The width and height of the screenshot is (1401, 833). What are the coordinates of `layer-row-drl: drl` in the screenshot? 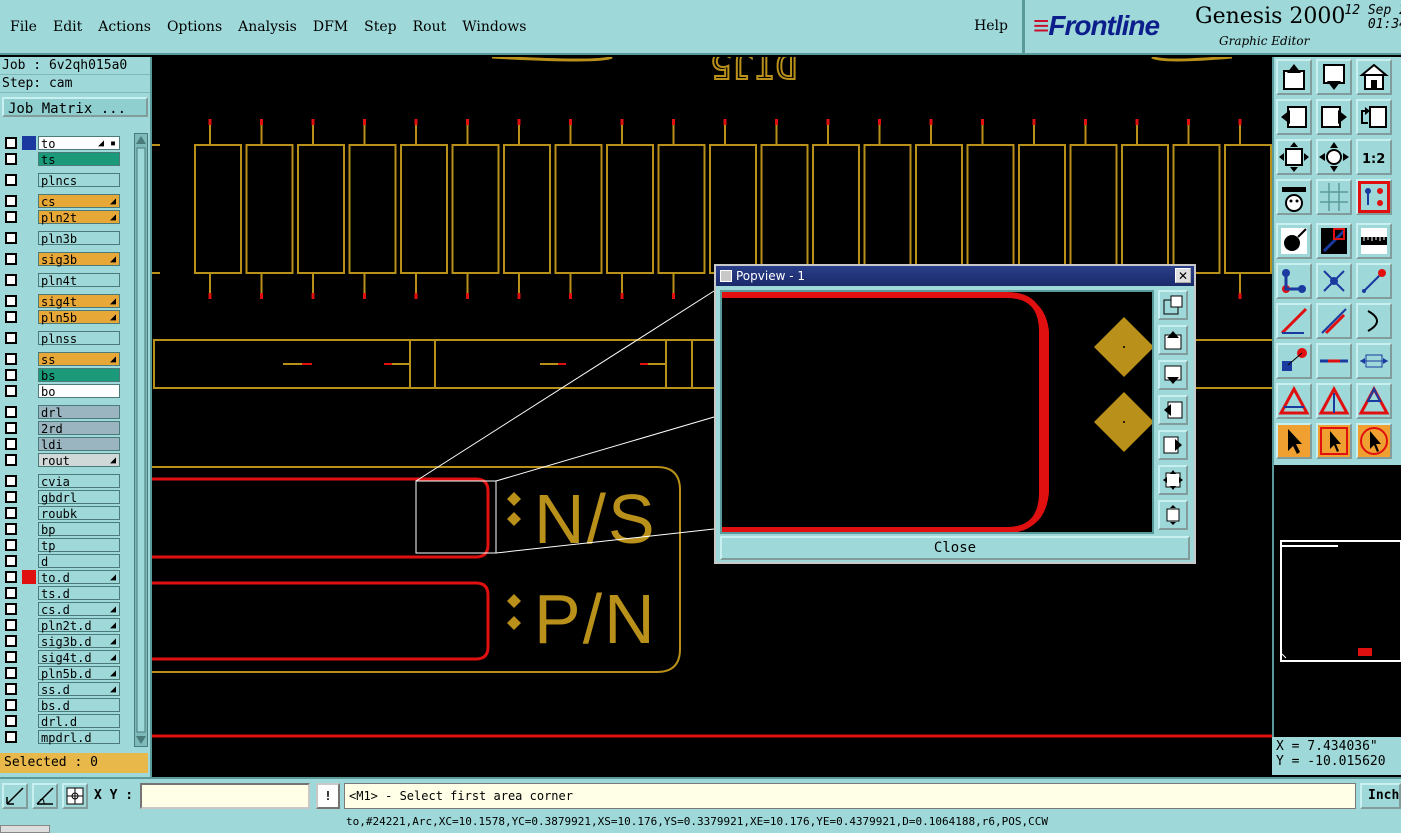 It's located at (62, 412).